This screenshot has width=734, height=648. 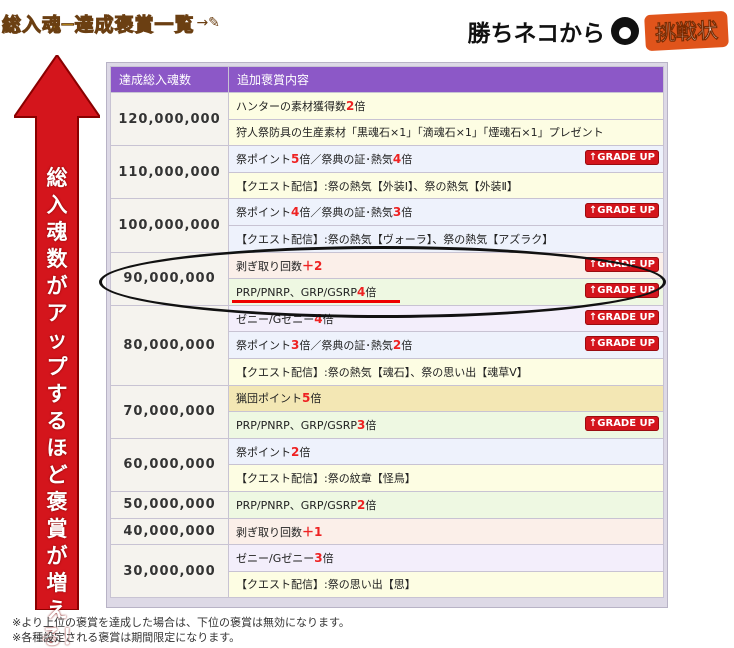 What do you see at coordinates (446, 584) in the screenshot?
I see `reward-cell: 【クエスト配信】:祭の思い出【思】` at bounding box center [446, 584].